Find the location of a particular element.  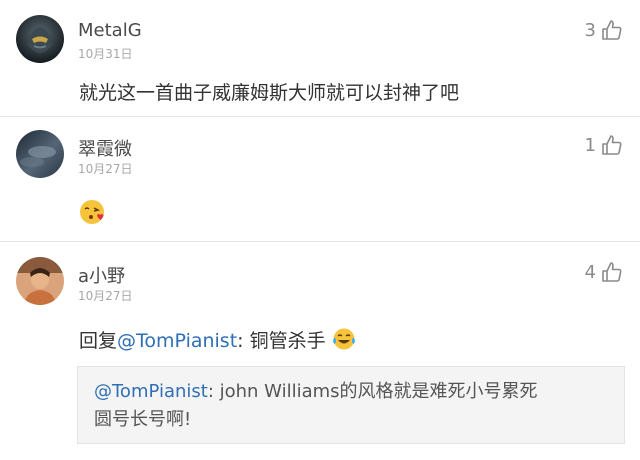

kissing-heart-emoji-icon is located at coordinates (92, 214).